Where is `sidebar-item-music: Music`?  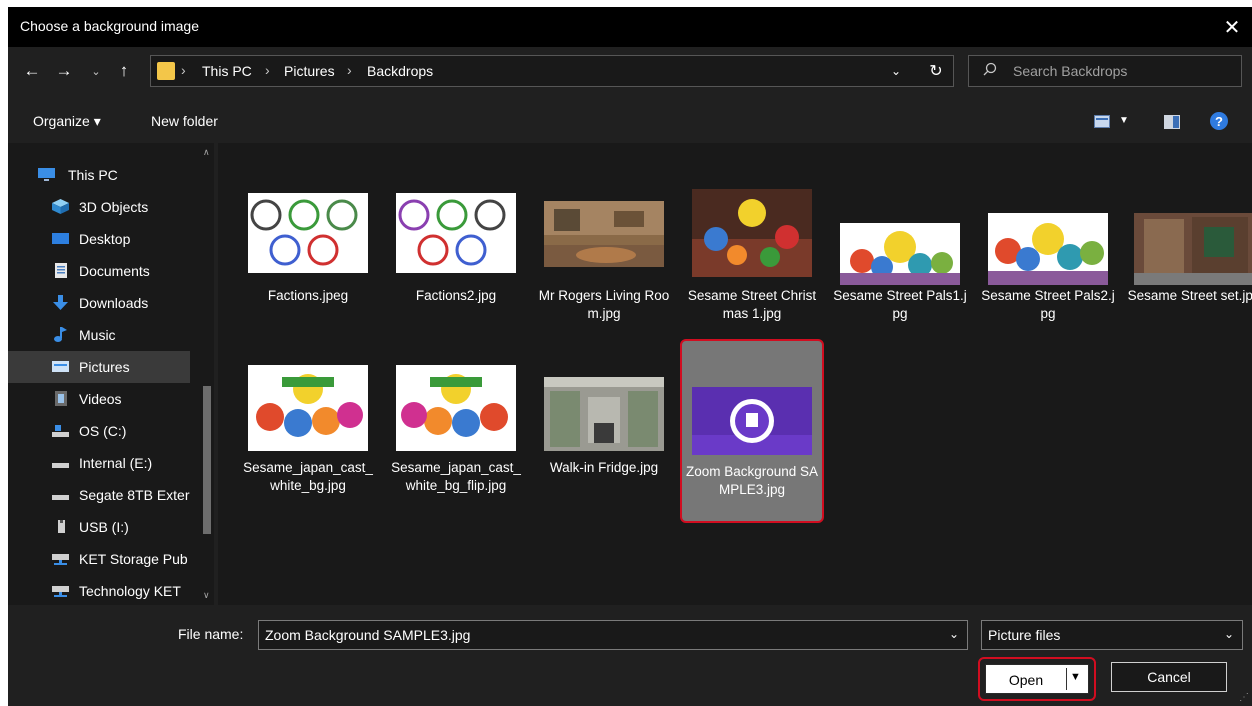
sidebar-item-music: Music is located at coordinates (99, 335).